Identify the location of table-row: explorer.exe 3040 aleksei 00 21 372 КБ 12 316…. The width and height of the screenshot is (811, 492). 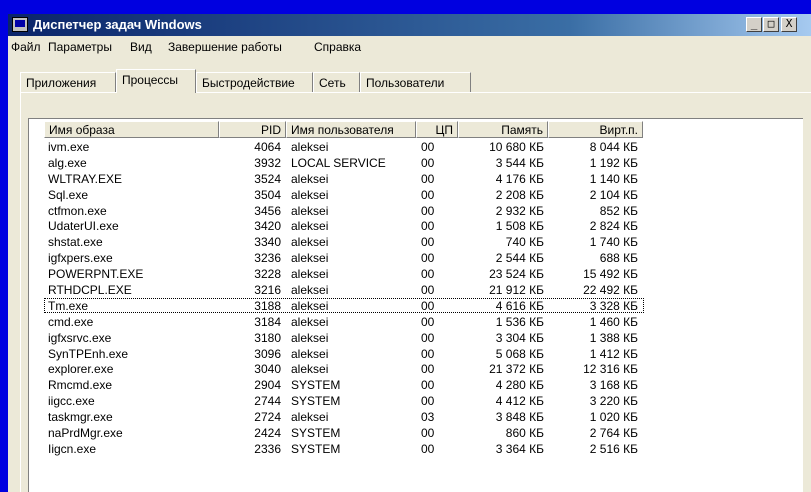
(423, 369).